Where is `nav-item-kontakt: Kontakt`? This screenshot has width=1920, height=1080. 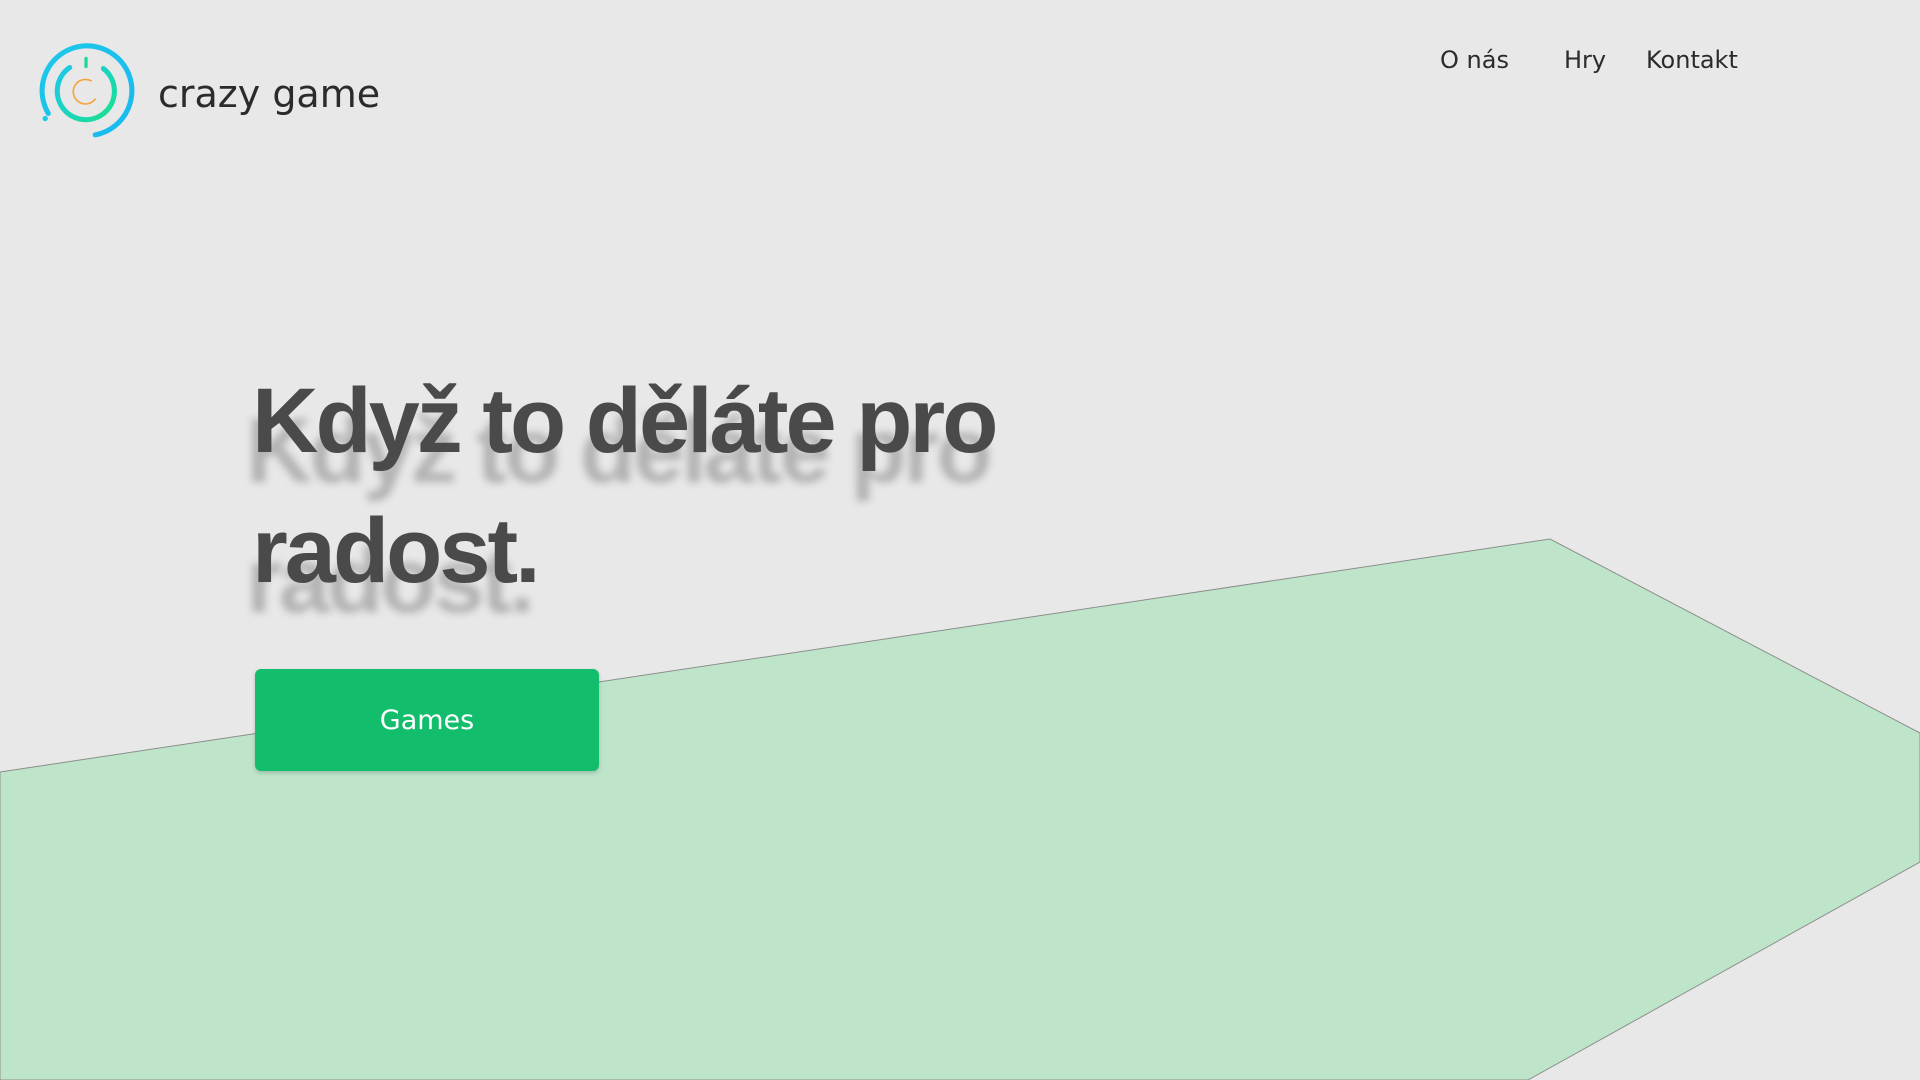
nav-item-kontakt: Kontakt is located at coordinates (1692, 60).